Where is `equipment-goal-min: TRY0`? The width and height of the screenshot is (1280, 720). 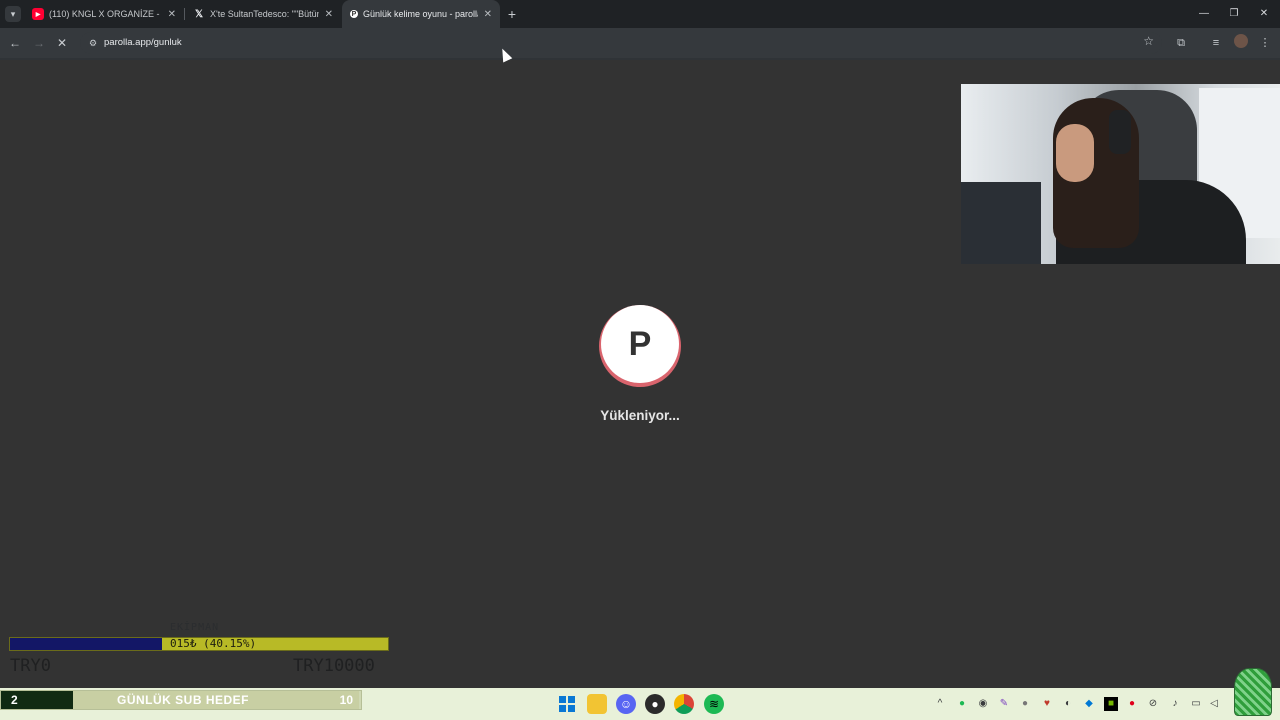 equipment-goal-min: TRY0 is located at coordinates (30, 666).